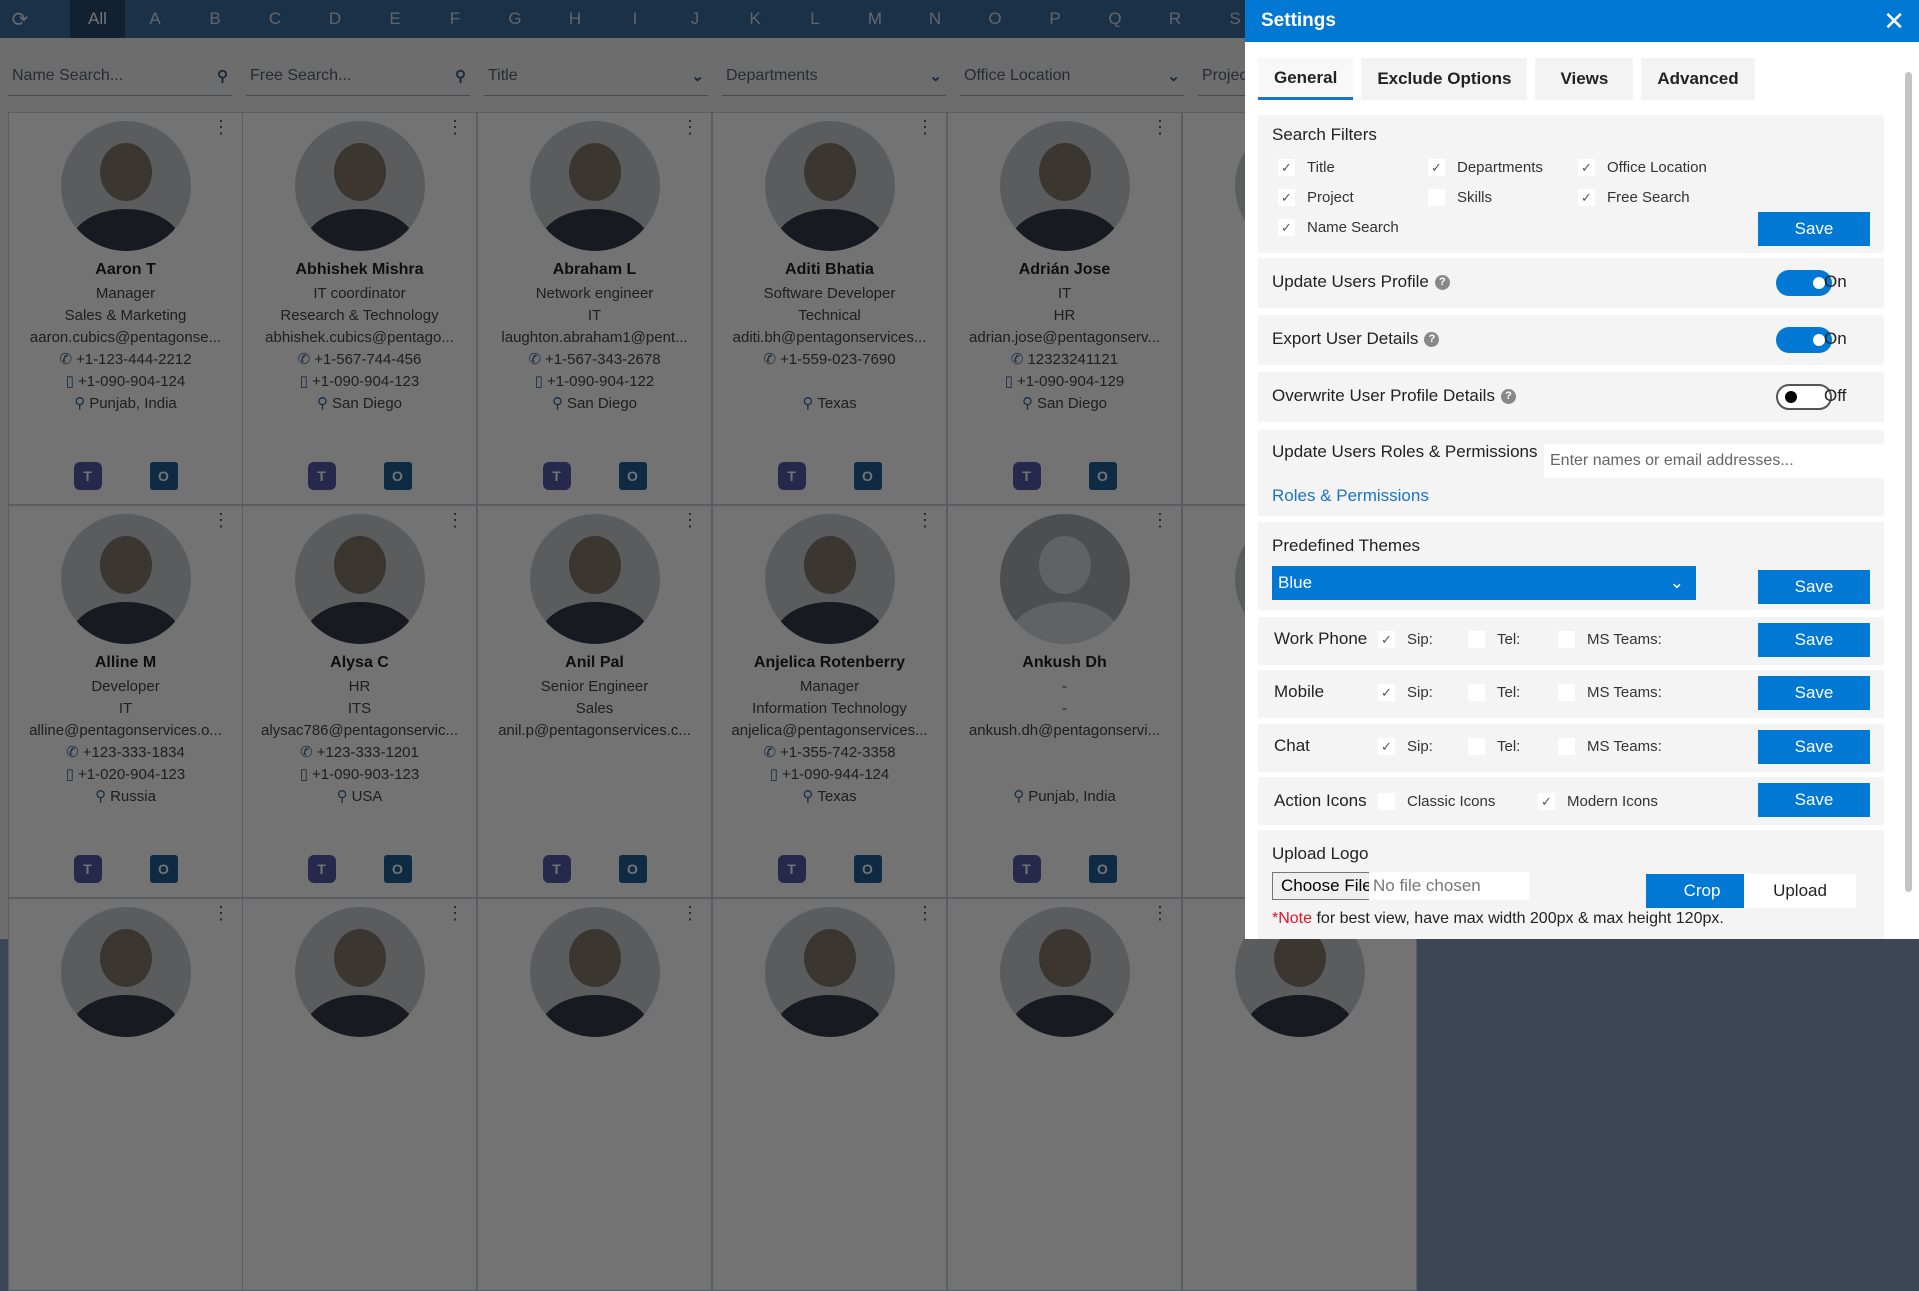 This screenshot has height=1291, width=1919. What do you see at coordinates (594, 360) in the screenshot?
I see `user-phone: ✆ +1-567-343-2678` at bounding box center [594, 360].